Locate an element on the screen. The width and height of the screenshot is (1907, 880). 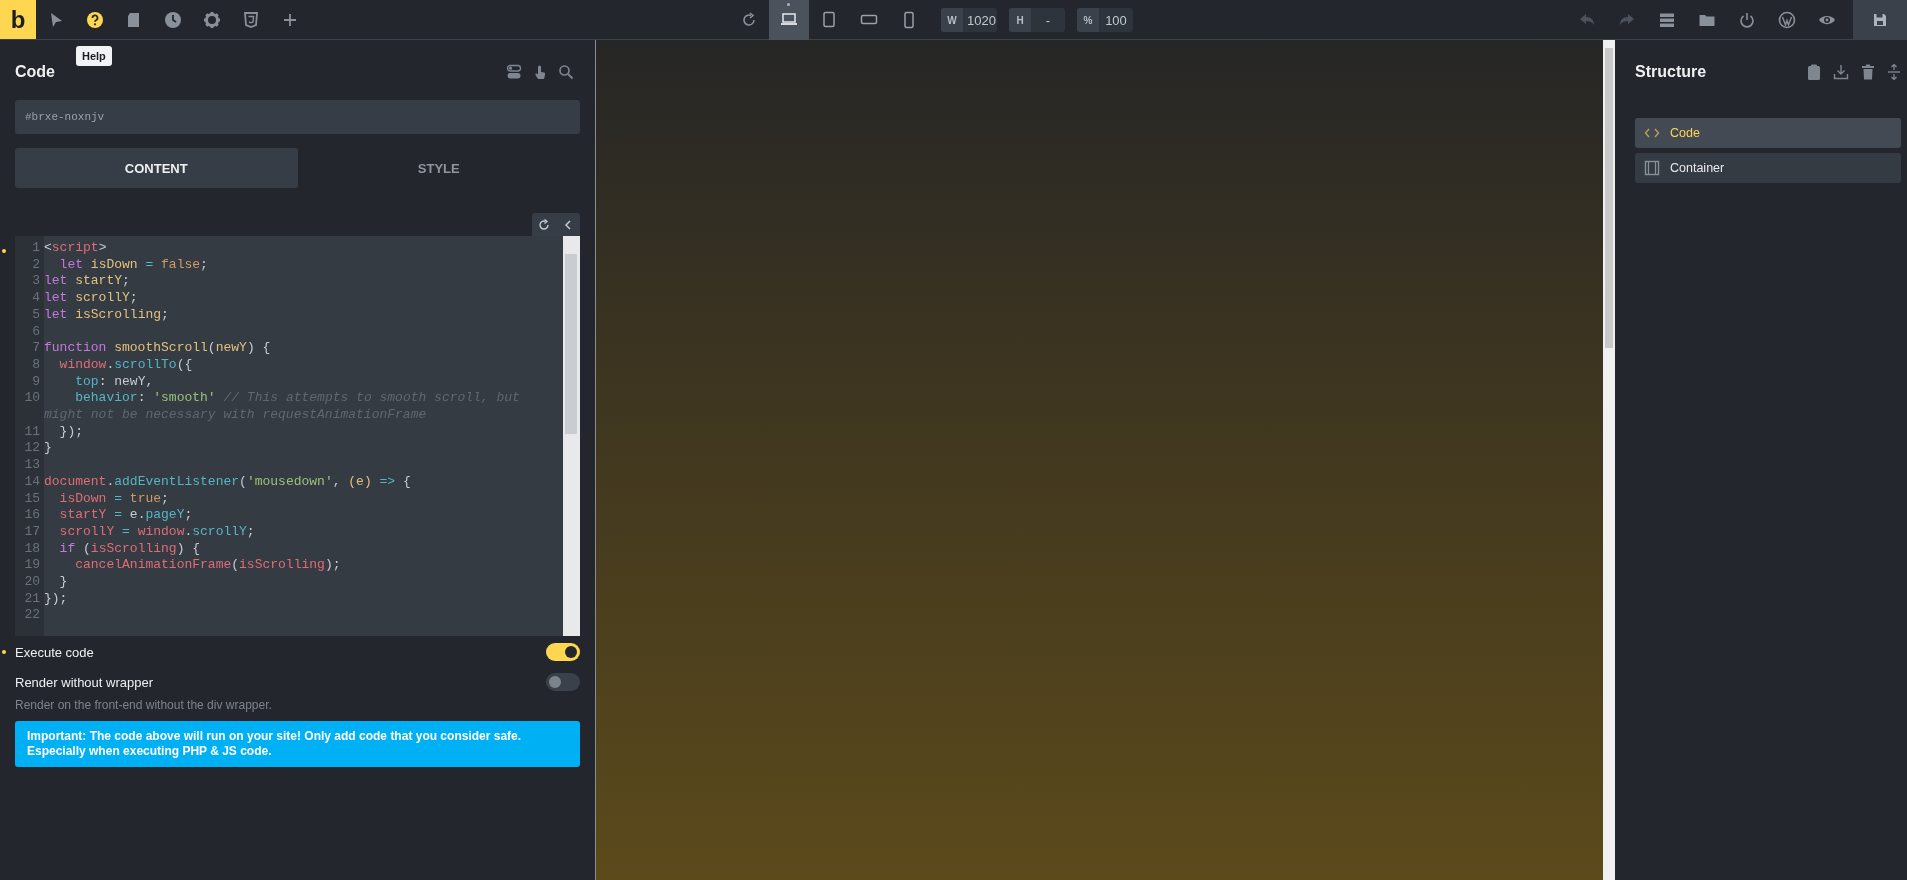
code-line: document.addEventListener('mousedown', (e) => { is located at coordinates (227, 482).